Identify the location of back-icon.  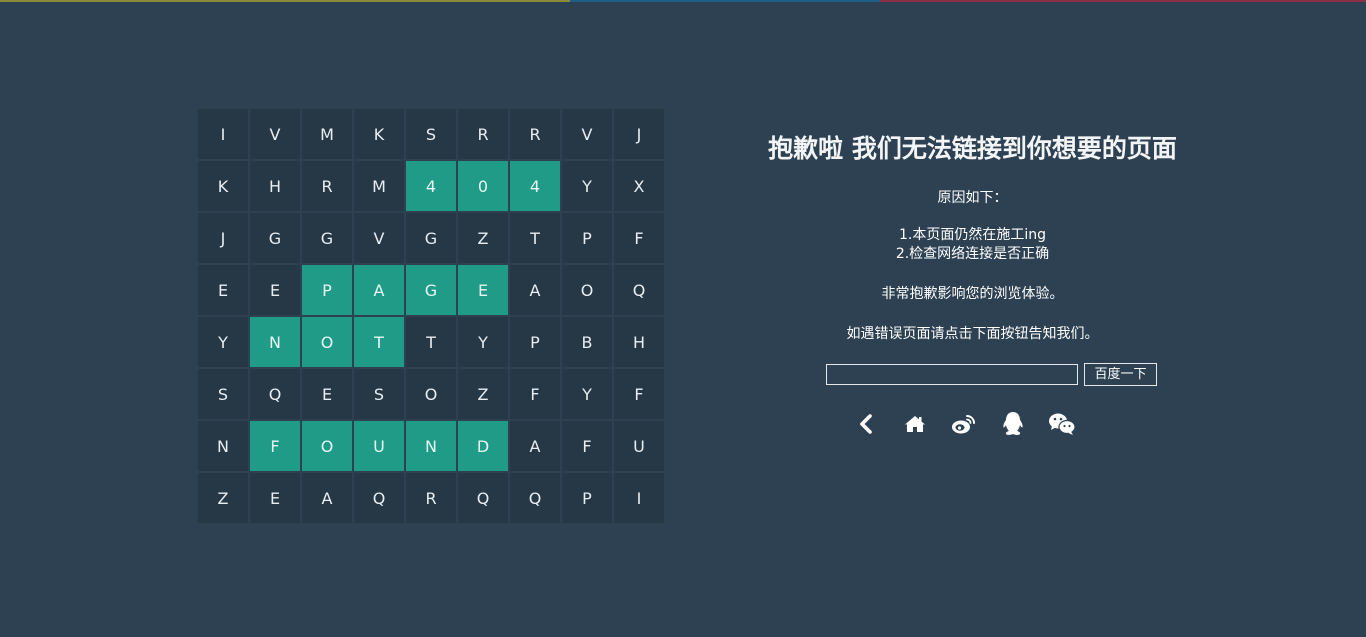
(866, 424).